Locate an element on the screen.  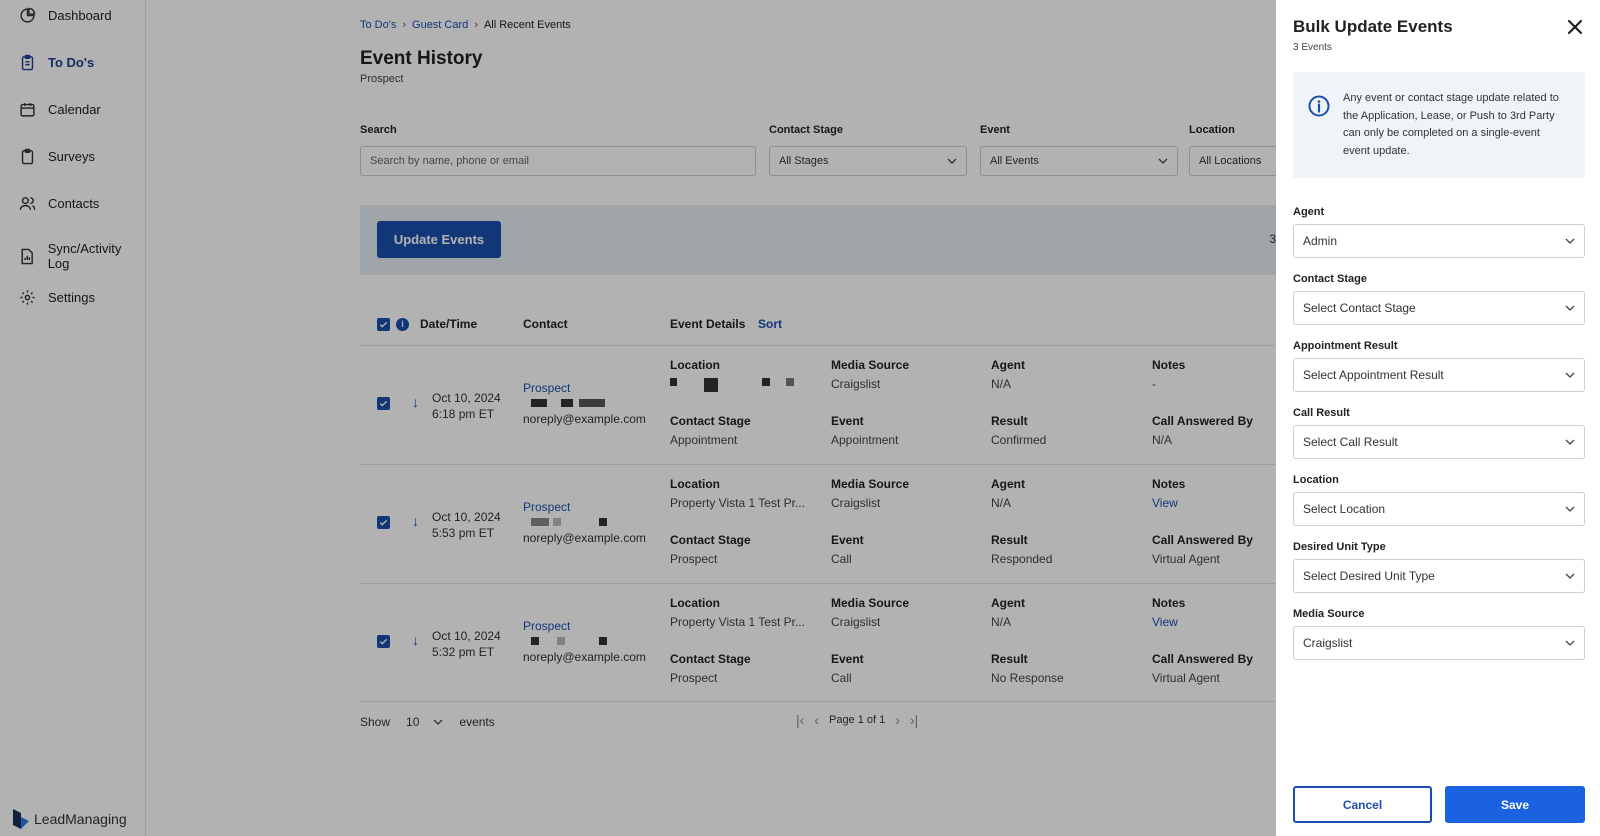
appointment-result-select: Select Appointment Result is located at coordinates (1439, 375).